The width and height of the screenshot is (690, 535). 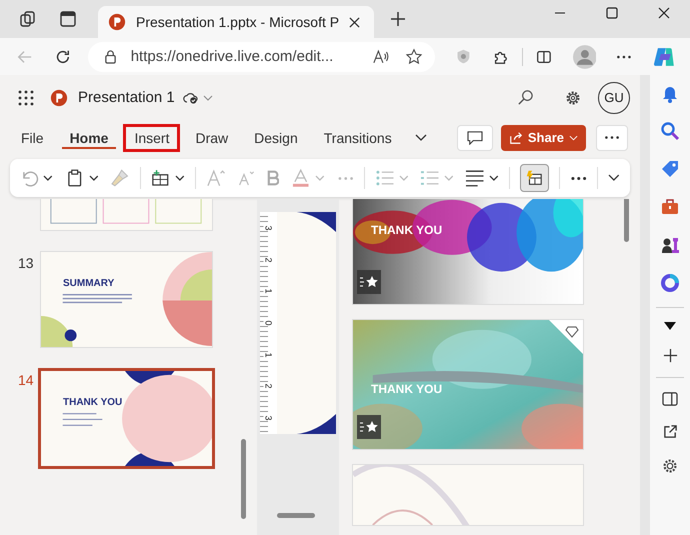 What do you see at coordinates (670, 355) in the screenshot?
I see `add-icon` at bounding box center [670, 355].